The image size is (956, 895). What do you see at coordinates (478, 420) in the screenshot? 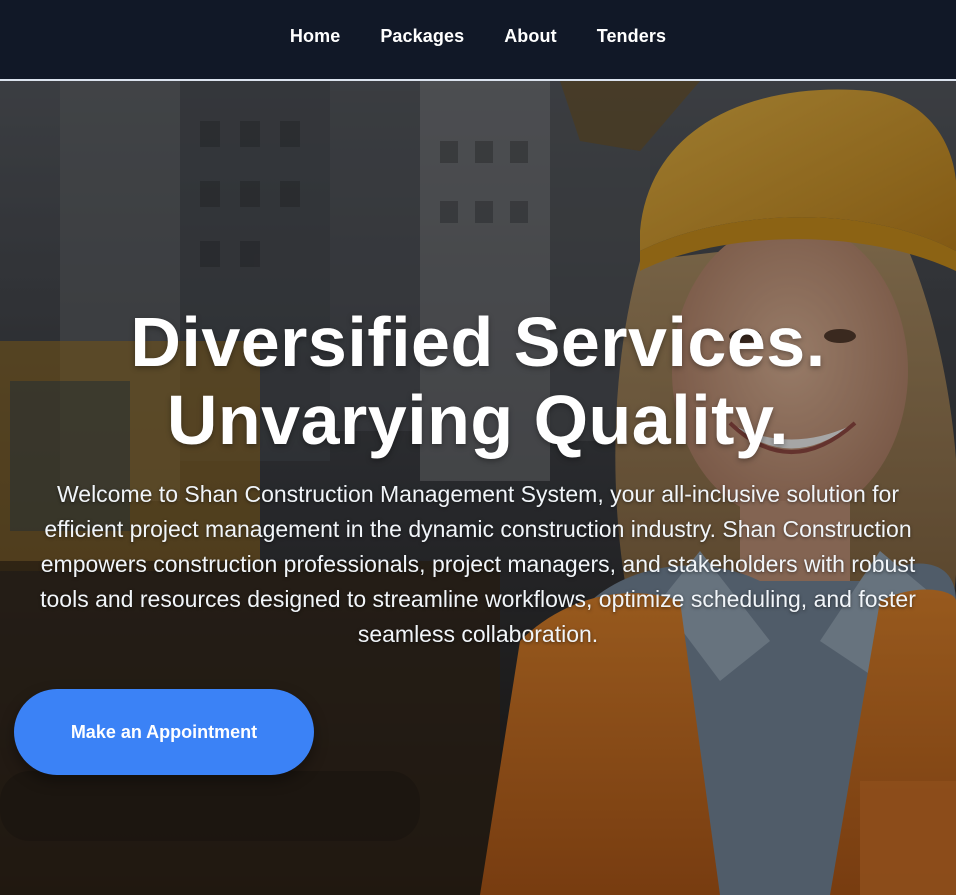
I see `hero-title-line-2: Unvarying Quality.` at bounding box center [478, 420].